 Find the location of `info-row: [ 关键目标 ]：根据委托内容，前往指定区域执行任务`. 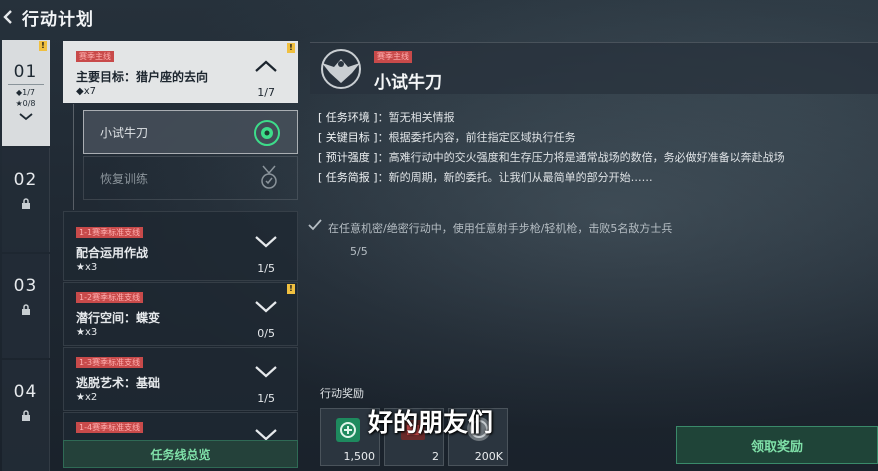

info-row: [ 关键目标 ]：根据委托内容，前往指定区域执行任务 is located at coordinates (598, 138).